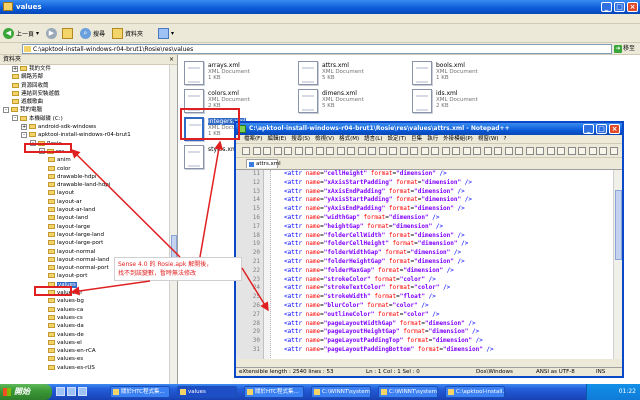 Image resolution: width=640 pixels, height=400 pixels. What do you see at coordinates (88, 169) in the screenshot?
I see `tree-item: color` at bounding box center [88, 169].